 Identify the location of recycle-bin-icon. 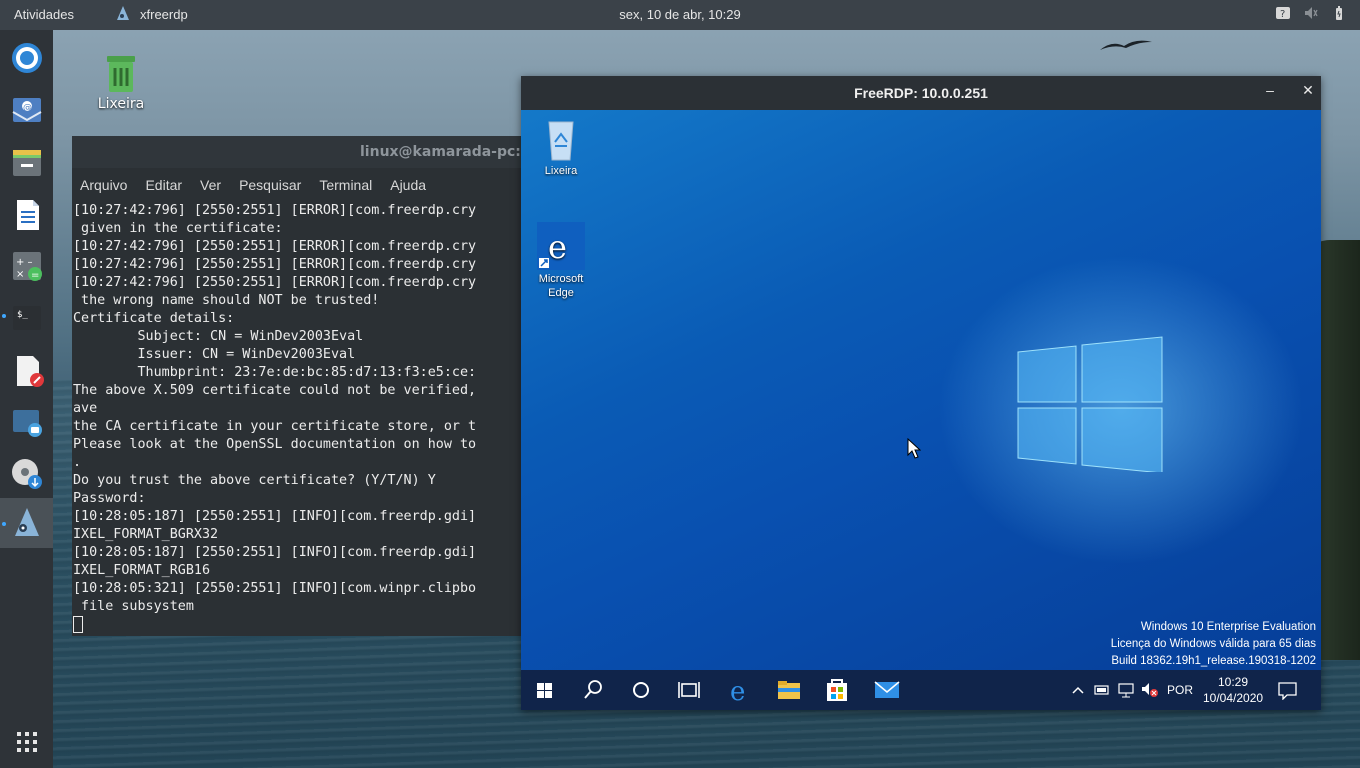
(561, 141).